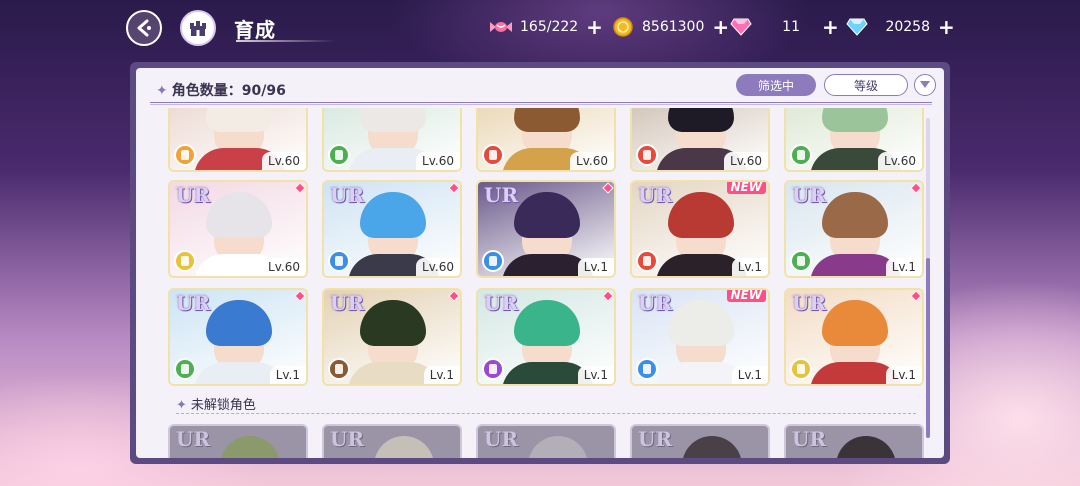 The image size is (1080, 486). I want to click on character-count: ✦ 角色数量：90/96, so click(221, 90).